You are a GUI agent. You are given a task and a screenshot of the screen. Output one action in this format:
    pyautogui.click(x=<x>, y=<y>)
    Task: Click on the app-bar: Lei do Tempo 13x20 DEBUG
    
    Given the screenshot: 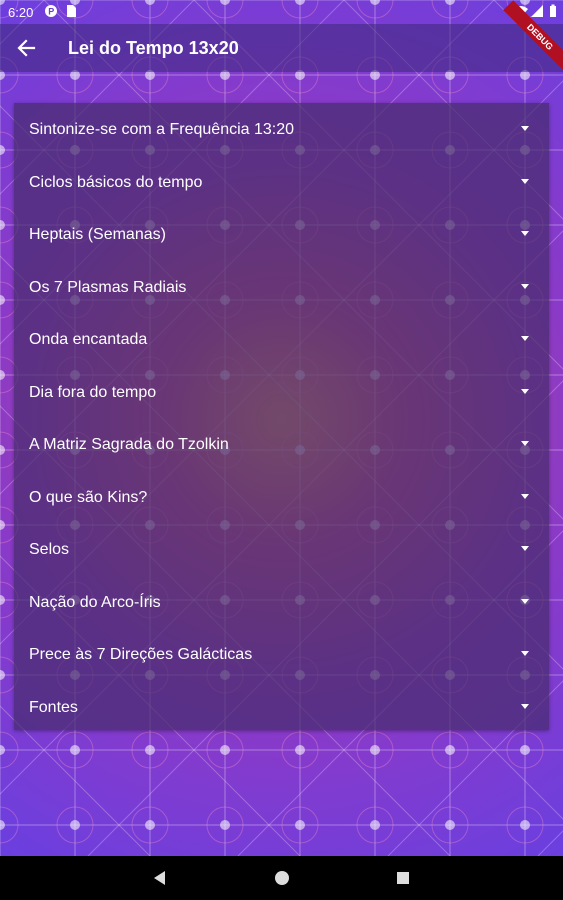 What is the action you would take?
    pyautogui.click(x=281, y=37)
    